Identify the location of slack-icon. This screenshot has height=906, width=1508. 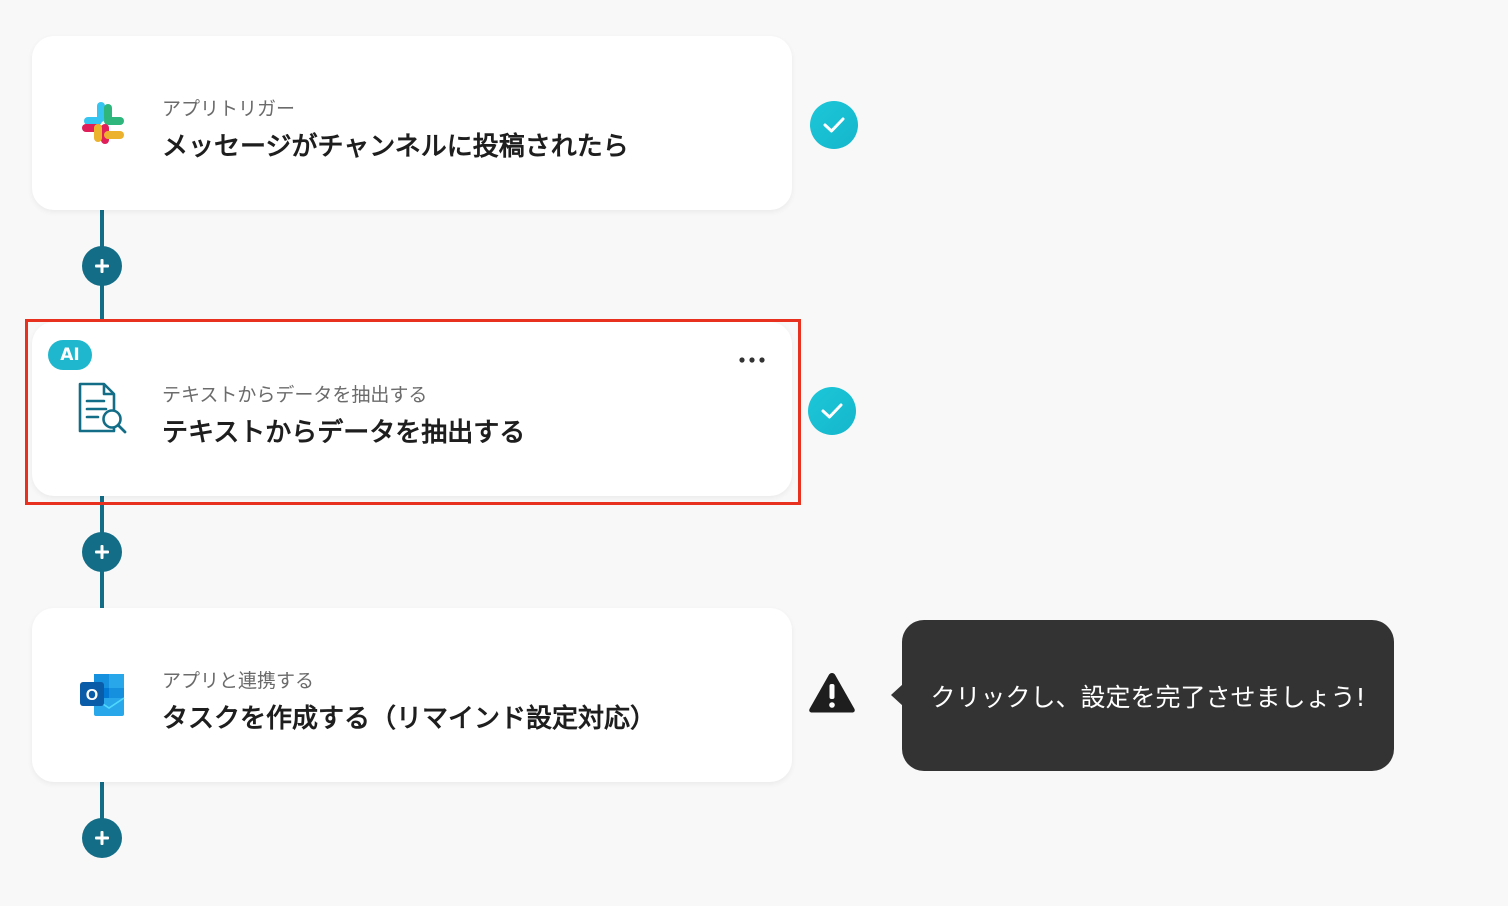
(103, 123).